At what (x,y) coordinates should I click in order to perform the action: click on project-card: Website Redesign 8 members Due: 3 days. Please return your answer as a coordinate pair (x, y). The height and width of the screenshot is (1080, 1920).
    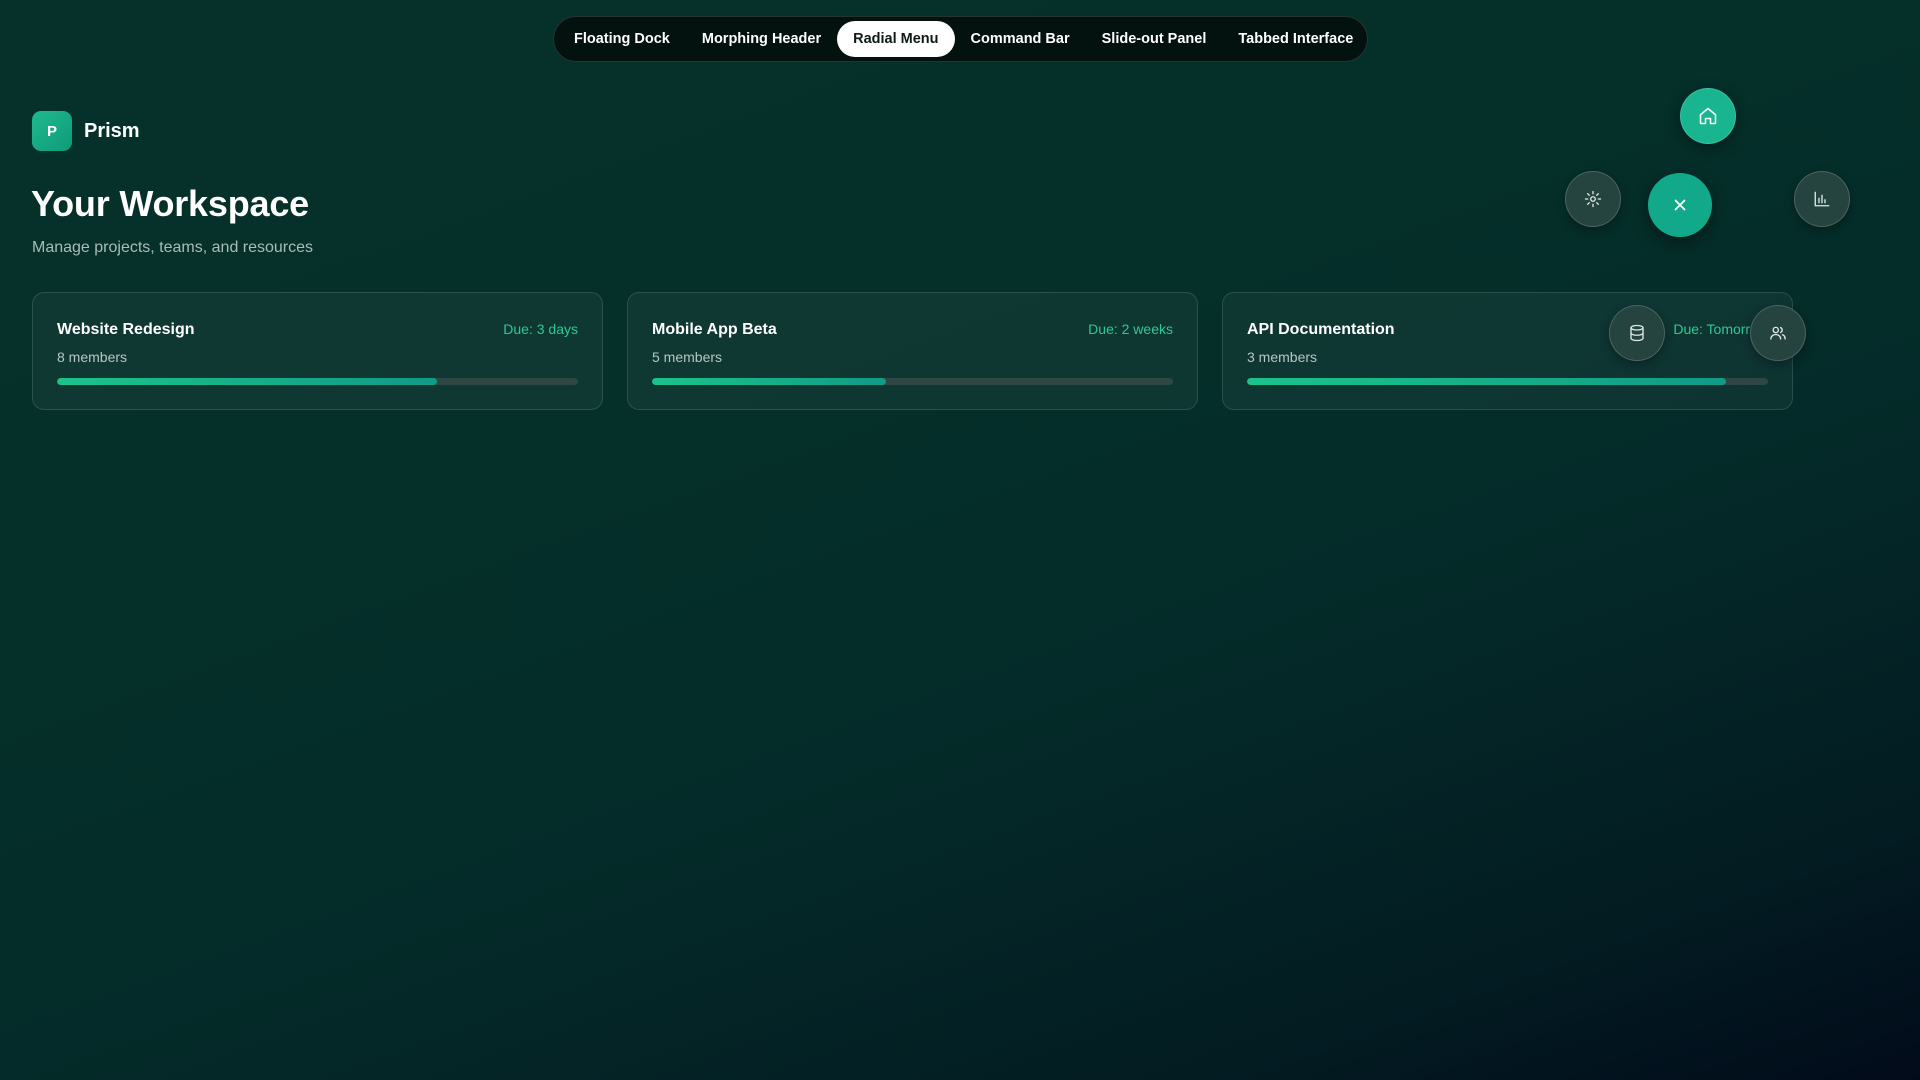
    Looking at the image, I should click on (317, 351).